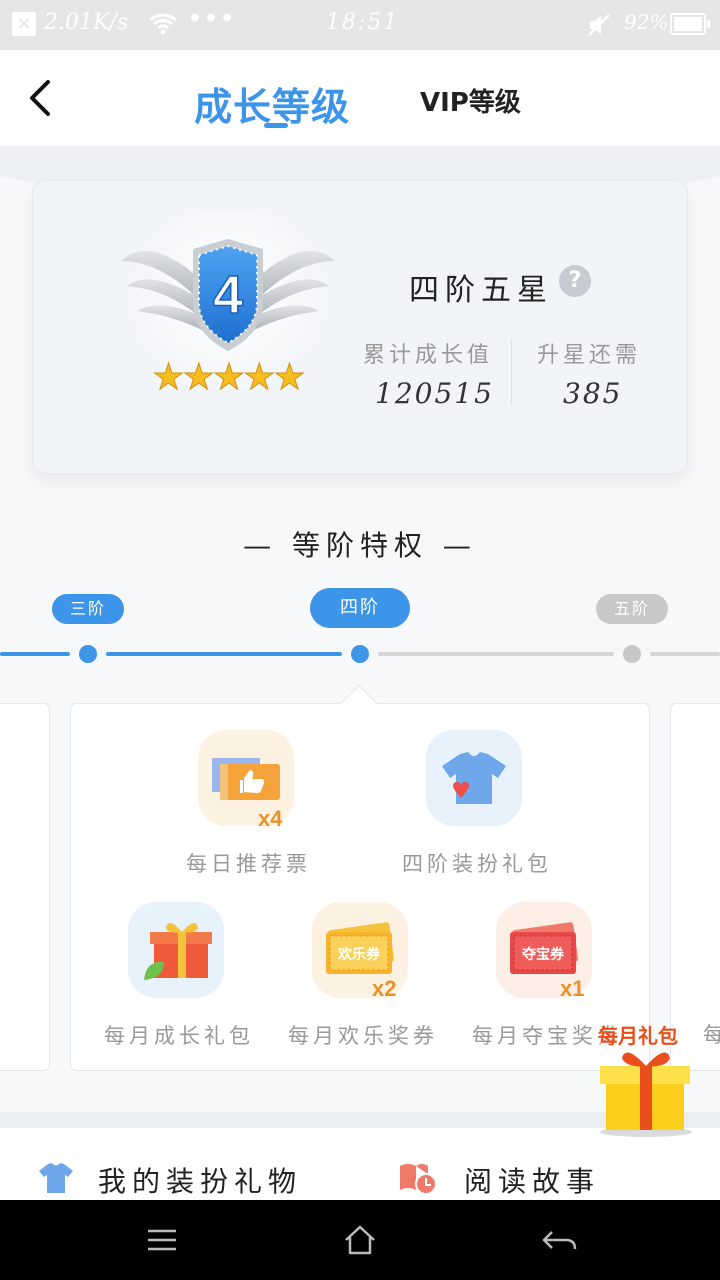  I want to click on gift-leaf-icon, so click(178, 951).